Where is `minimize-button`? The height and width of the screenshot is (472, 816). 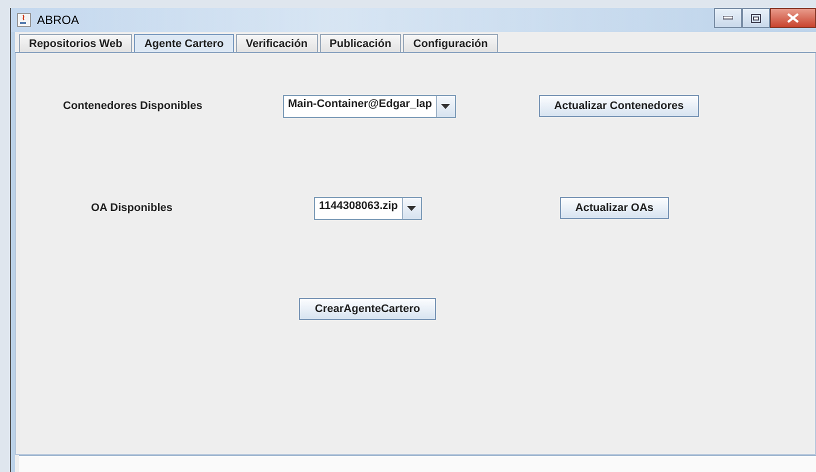
minimize-button is located at coordinates (728, 18).